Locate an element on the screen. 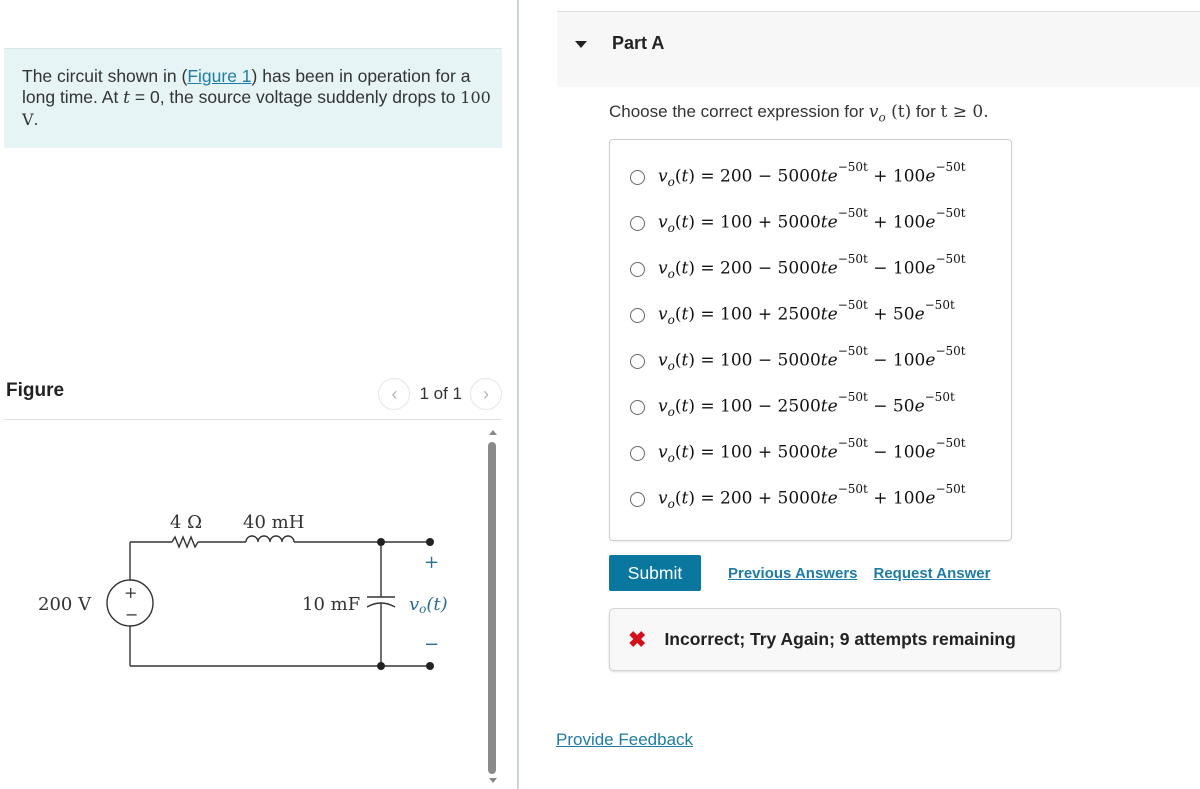 This screenshot has height=789, width=1200. inductor is located at coordinates (270, 539).